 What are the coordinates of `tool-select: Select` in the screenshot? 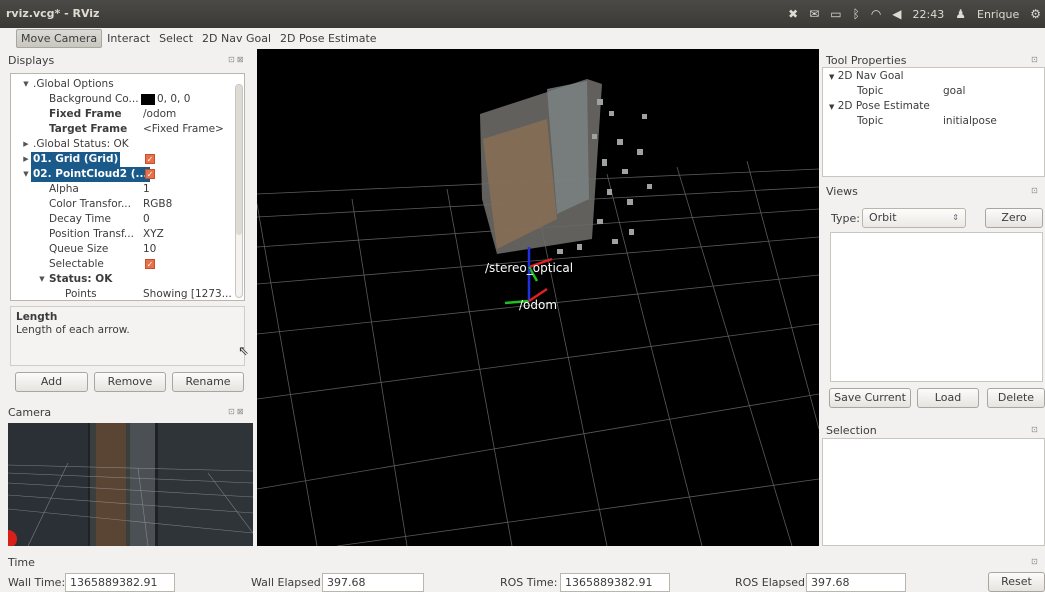 It's located at (176, 38).